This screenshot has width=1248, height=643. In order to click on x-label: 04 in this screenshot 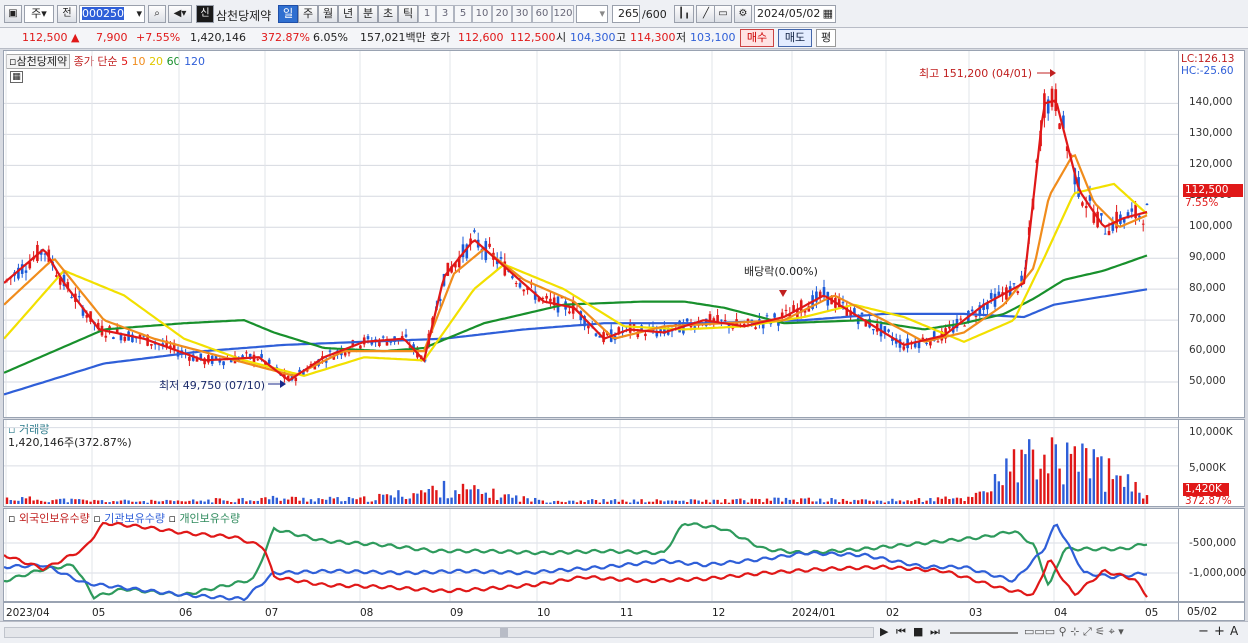, I will do `click(1061, 613)`.